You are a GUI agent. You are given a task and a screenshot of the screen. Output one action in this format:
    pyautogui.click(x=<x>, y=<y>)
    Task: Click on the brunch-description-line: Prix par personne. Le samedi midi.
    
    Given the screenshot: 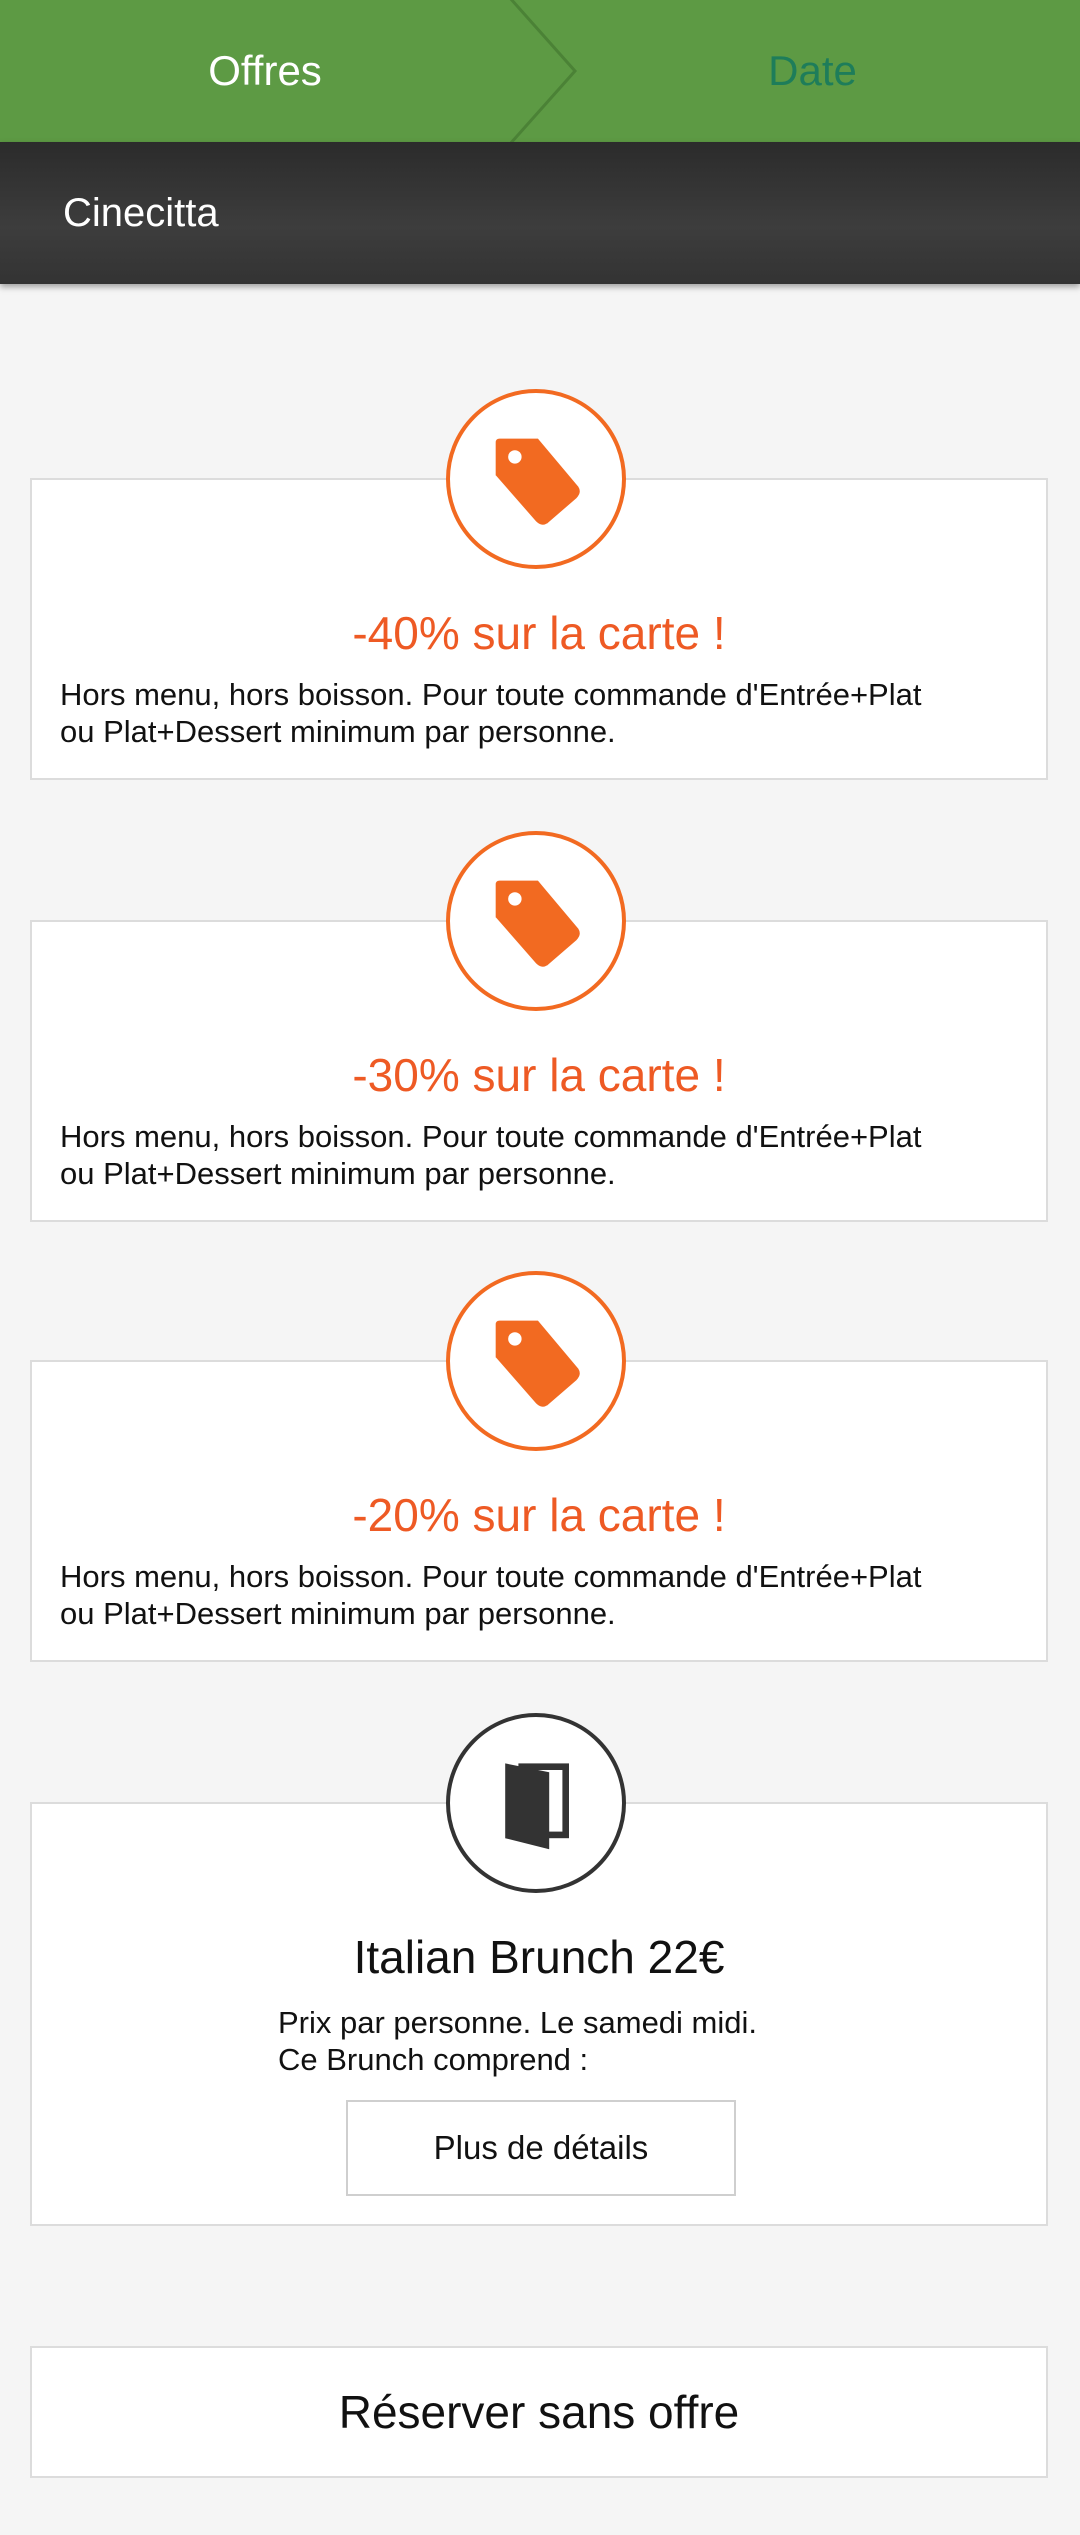 What is the action you would take?
    pyautogui.click(x=518, y=2022)
    